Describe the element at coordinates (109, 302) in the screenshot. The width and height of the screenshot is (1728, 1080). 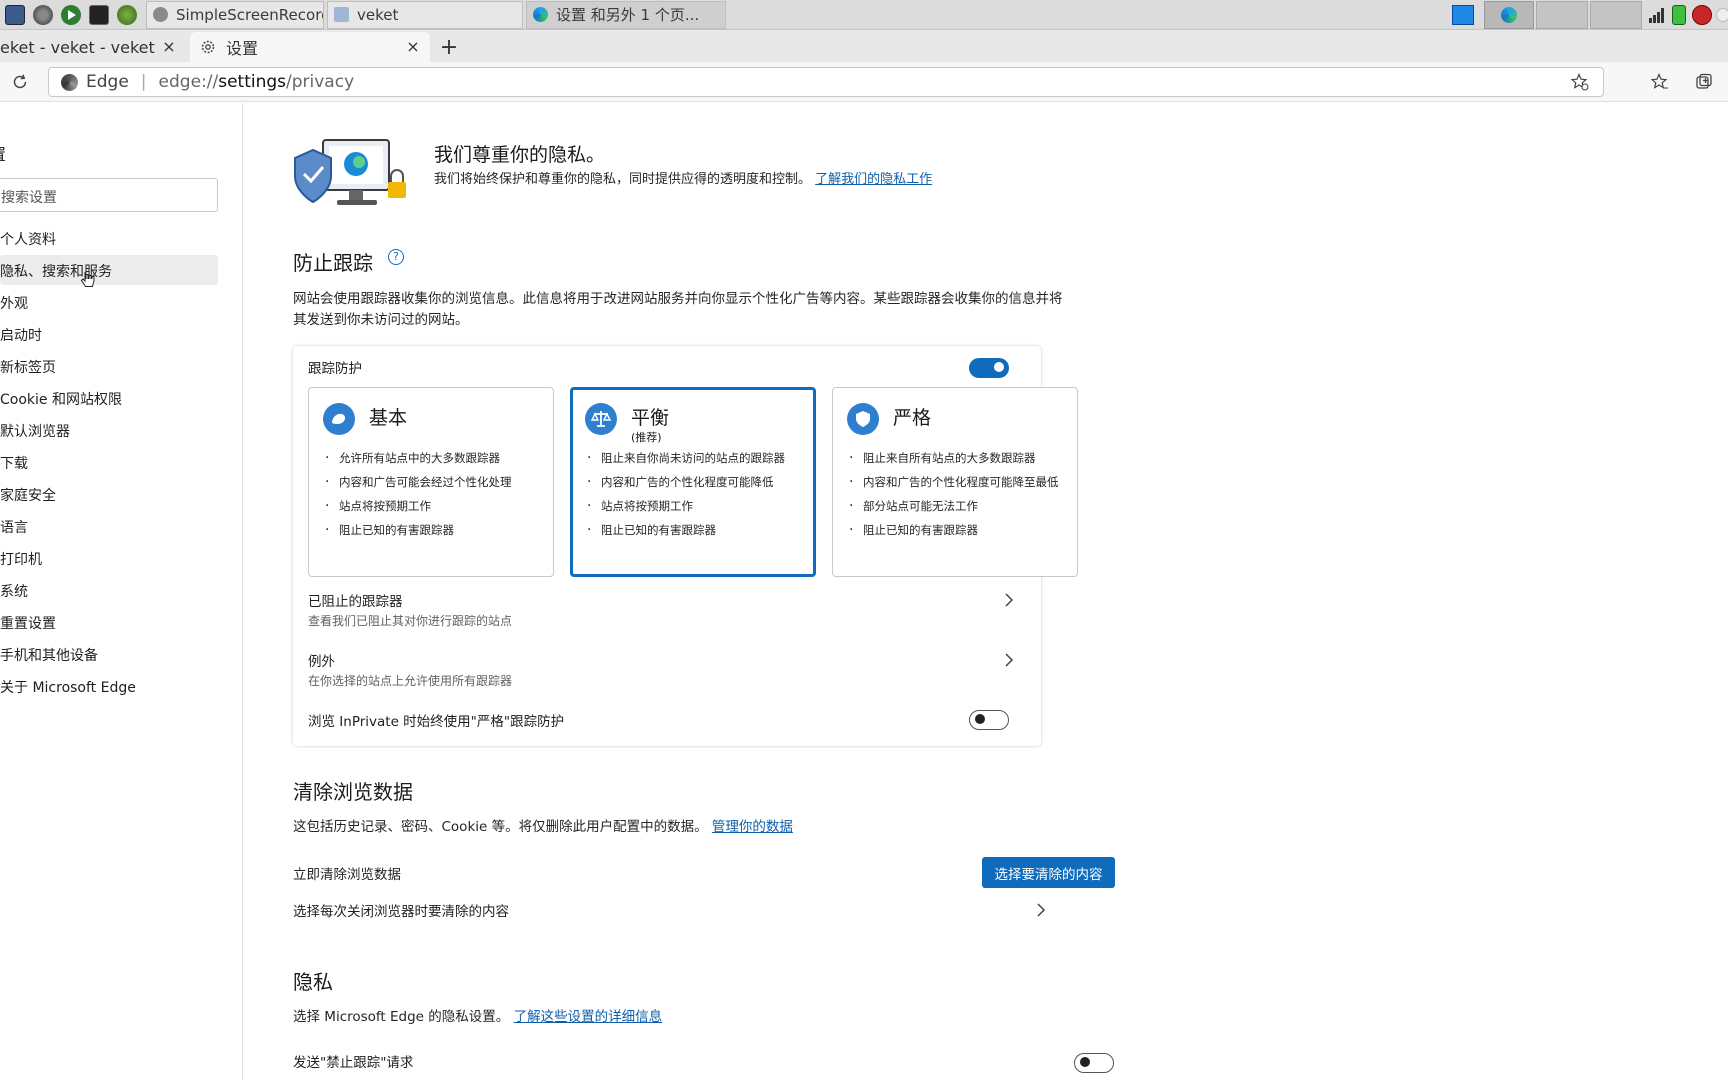
I see `sidebar-item-appearance: 外观` at that location.